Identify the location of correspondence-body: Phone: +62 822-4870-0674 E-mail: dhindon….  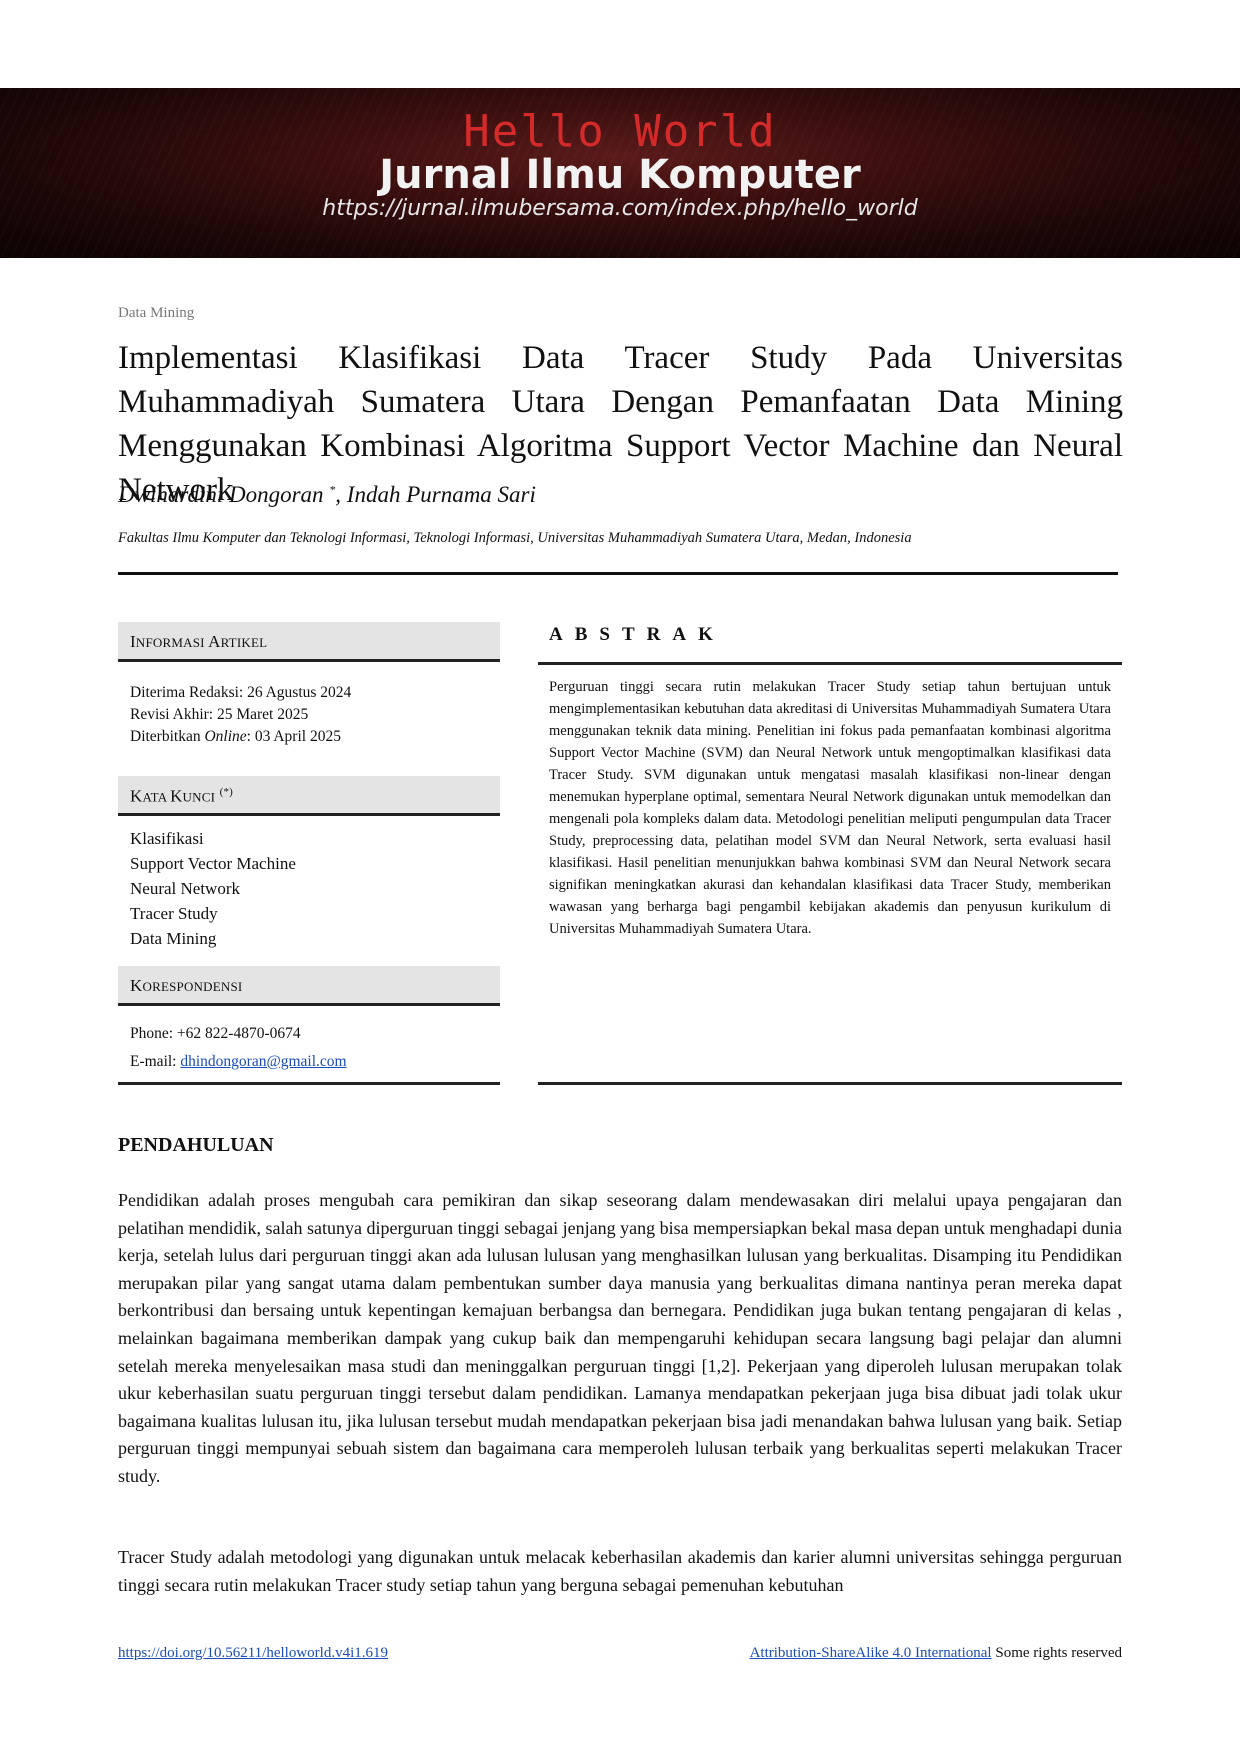
(309, 1041).